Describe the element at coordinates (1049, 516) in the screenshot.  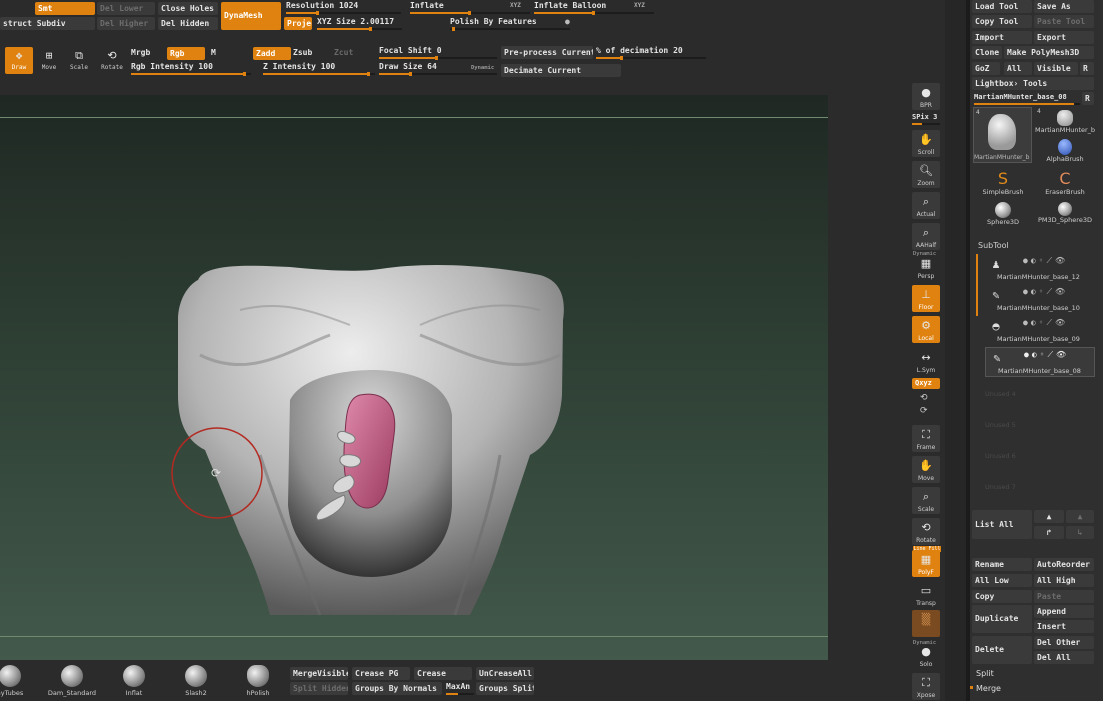
I see `move-up-button: ▲` at that location.